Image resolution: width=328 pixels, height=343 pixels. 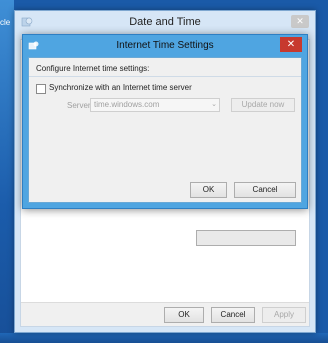 What do you see at coordinates (164, 338) in the screenshot?
I see `taskbar` at bounding box center [164, 338].